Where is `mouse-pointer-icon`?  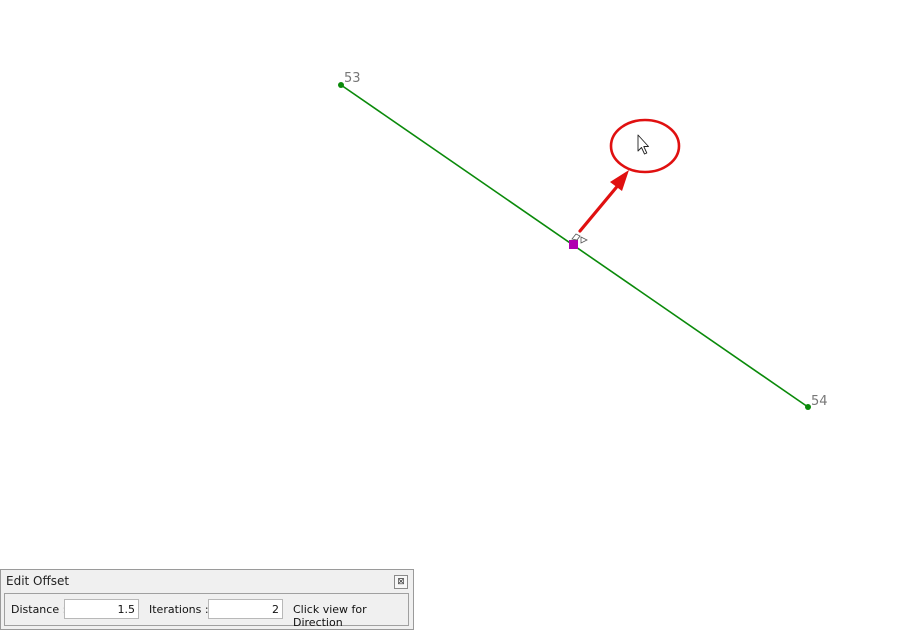
mouse-pointer-icon is located at coordinates (643, 144).